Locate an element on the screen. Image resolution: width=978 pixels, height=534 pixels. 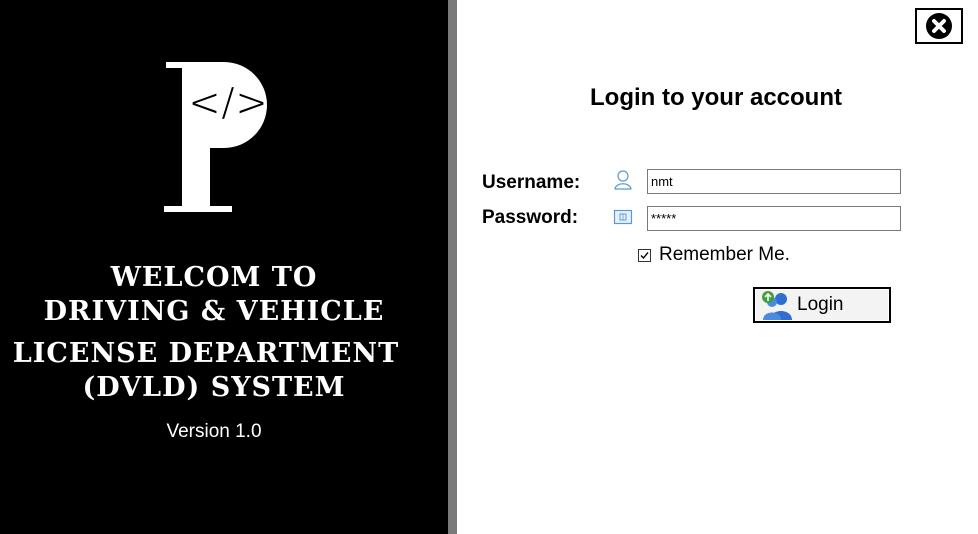
login-button-label: Login is located at coordinates (820, 304).